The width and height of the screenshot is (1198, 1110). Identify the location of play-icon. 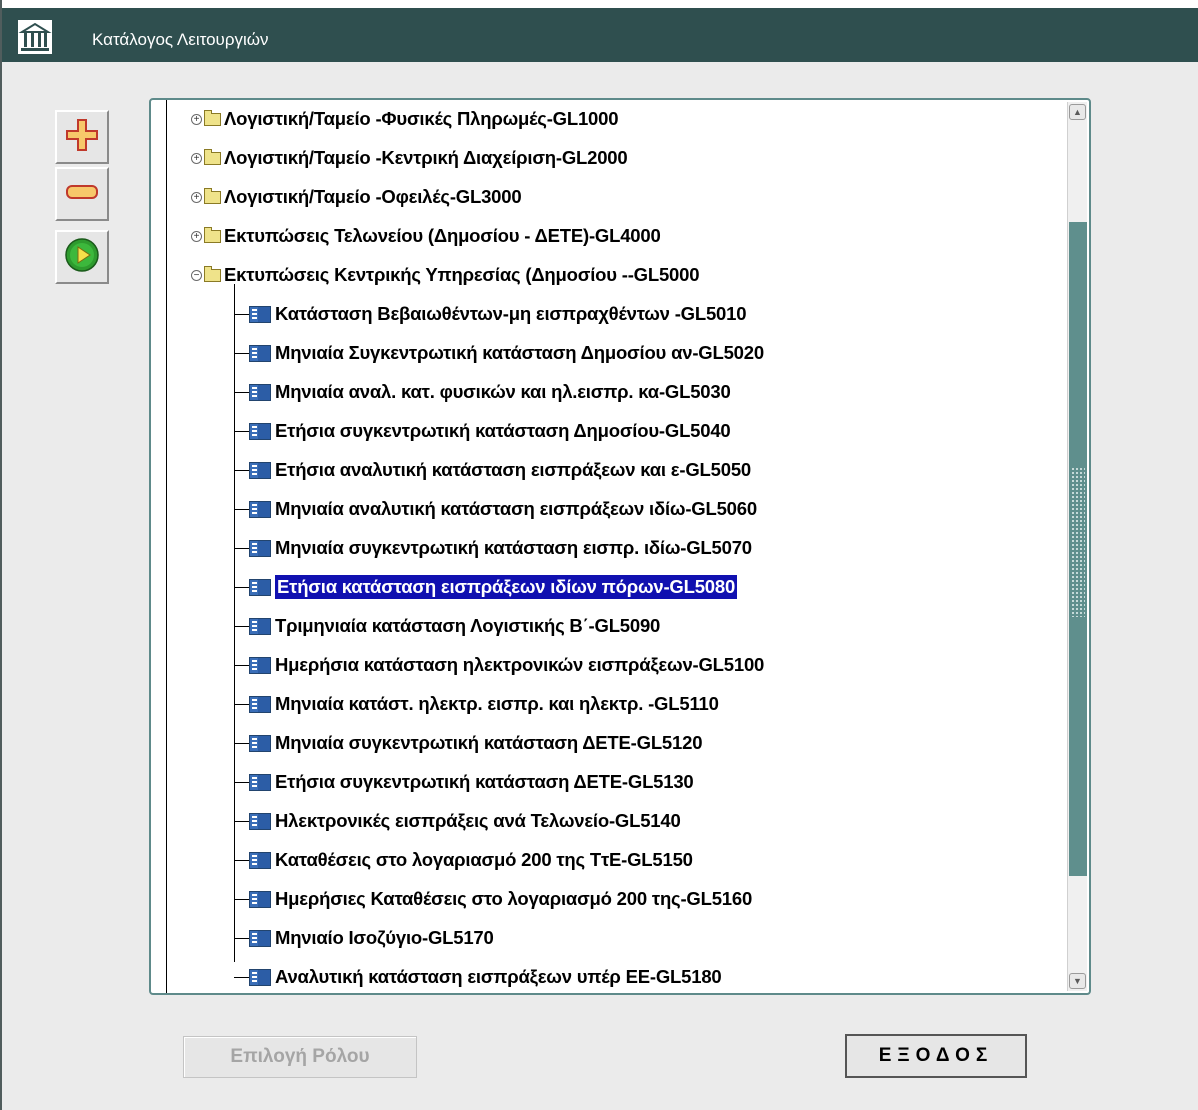
(82, 257).